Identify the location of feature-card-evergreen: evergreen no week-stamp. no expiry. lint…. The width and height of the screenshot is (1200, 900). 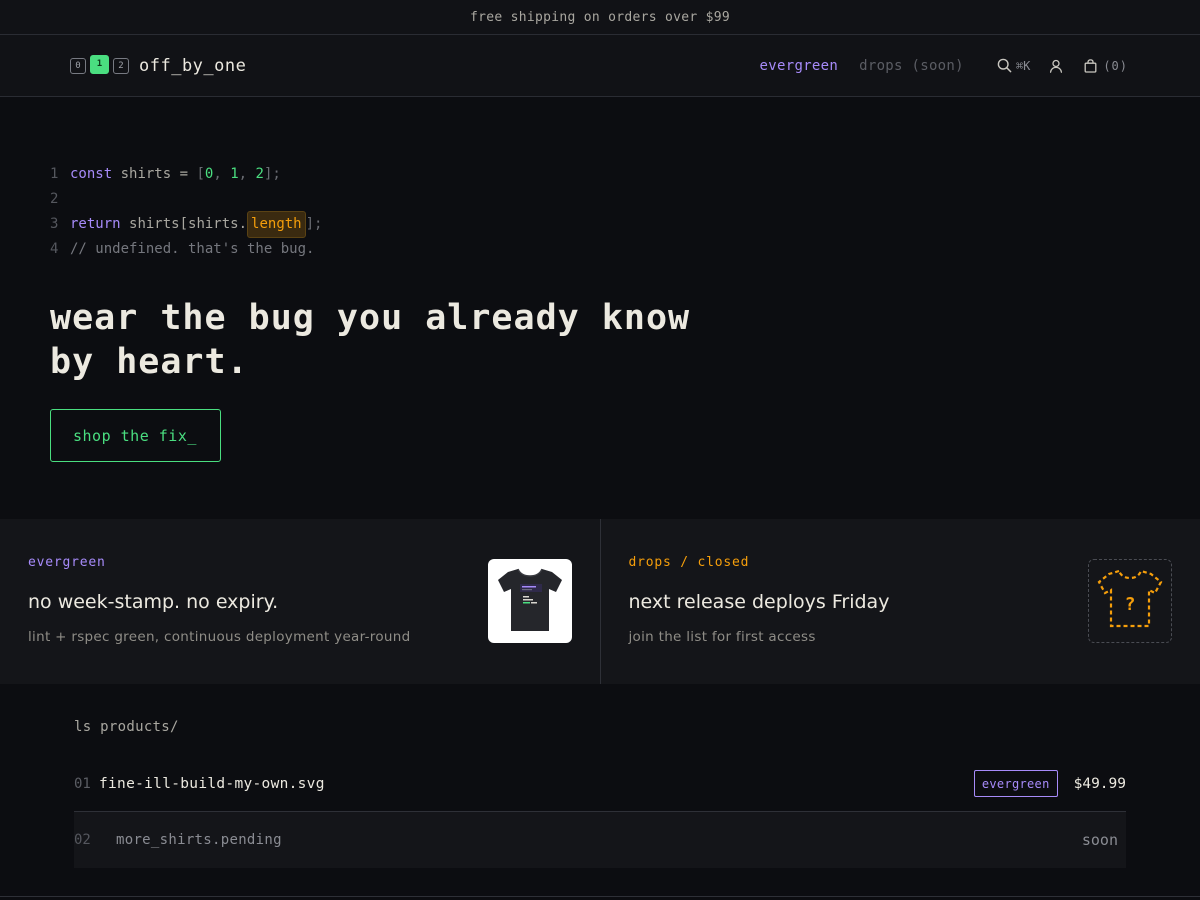
(300, 601).